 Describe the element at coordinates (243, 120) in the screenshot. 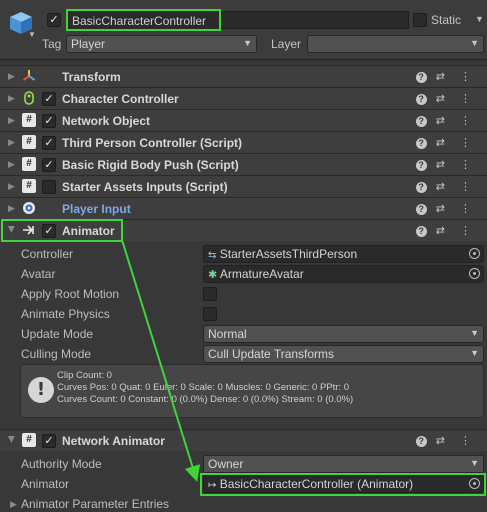

I see `component-network-object: ▶ # ✓ Network Object ? ⇄ ⋮` at that location.